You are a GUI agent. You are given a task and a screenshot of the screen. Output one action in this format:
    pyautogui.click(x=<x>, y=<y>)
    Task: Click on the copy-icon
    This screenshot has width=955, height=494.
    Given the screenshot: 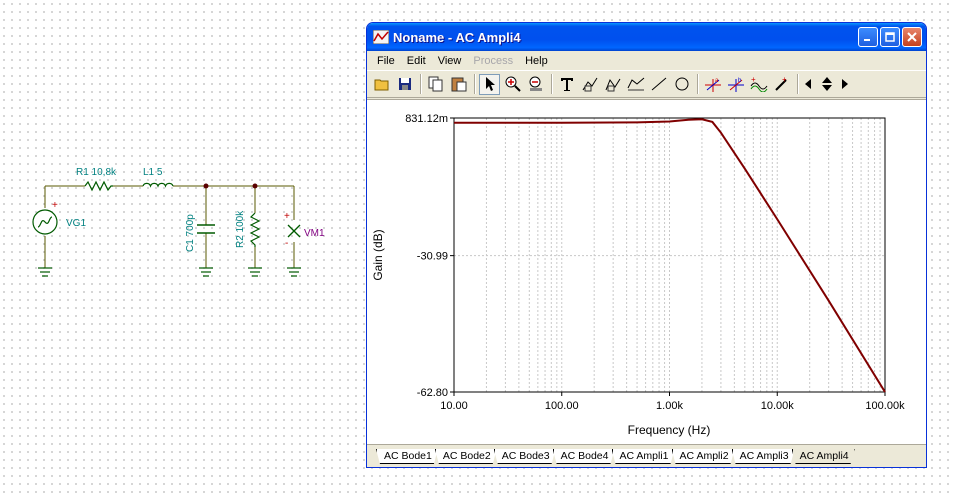 What is the action you would take?
    pyautogui.click(x=435, y=84)
    